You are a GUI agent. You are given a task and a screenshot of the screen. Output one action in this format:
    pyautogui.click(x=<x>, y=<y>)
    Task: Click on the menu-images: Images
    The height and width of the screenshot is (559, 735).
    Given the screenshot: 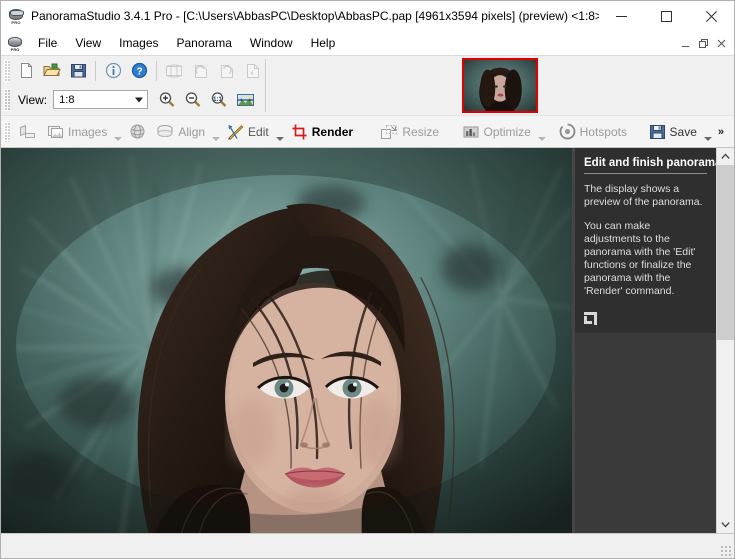 What is the action you would take?
    pyautogui.click(x=138, y=43)
    